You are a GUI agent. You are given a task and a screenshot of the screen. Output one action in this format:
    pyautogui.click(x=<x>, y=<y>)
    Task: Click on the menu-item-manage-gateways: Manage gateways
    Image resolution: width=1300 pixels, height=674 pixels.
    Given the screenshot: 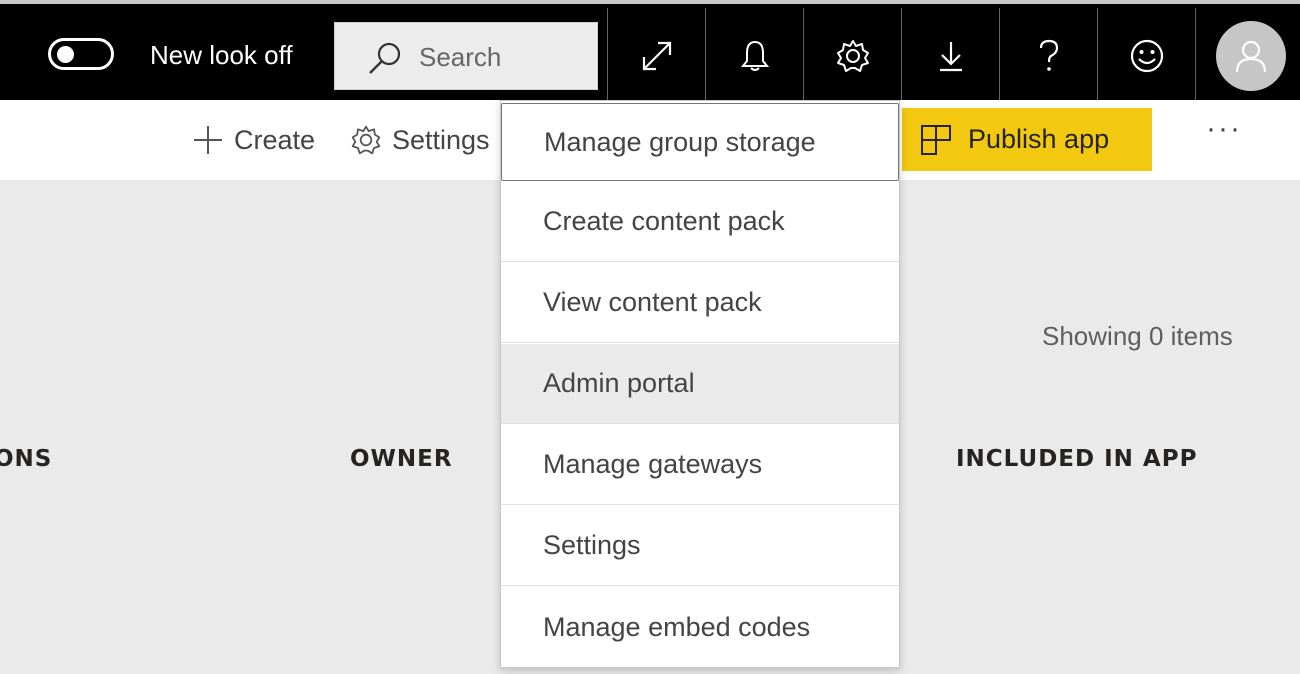 What is the action you would take?
    pyautogui.click(x=700, y=465)
    